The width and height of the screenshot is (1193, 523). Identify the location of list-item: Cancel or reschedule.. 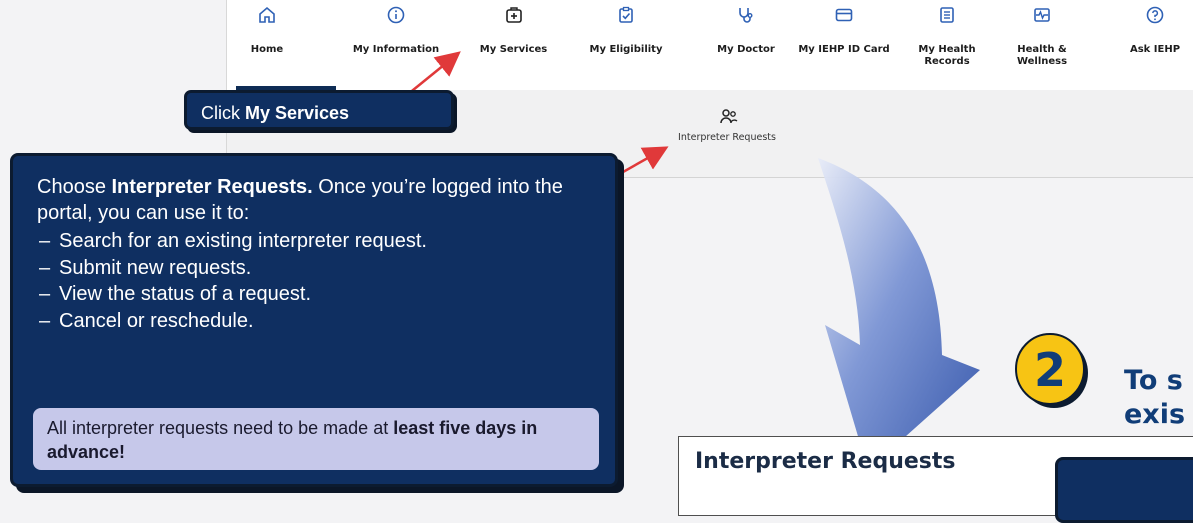
(232, 321).